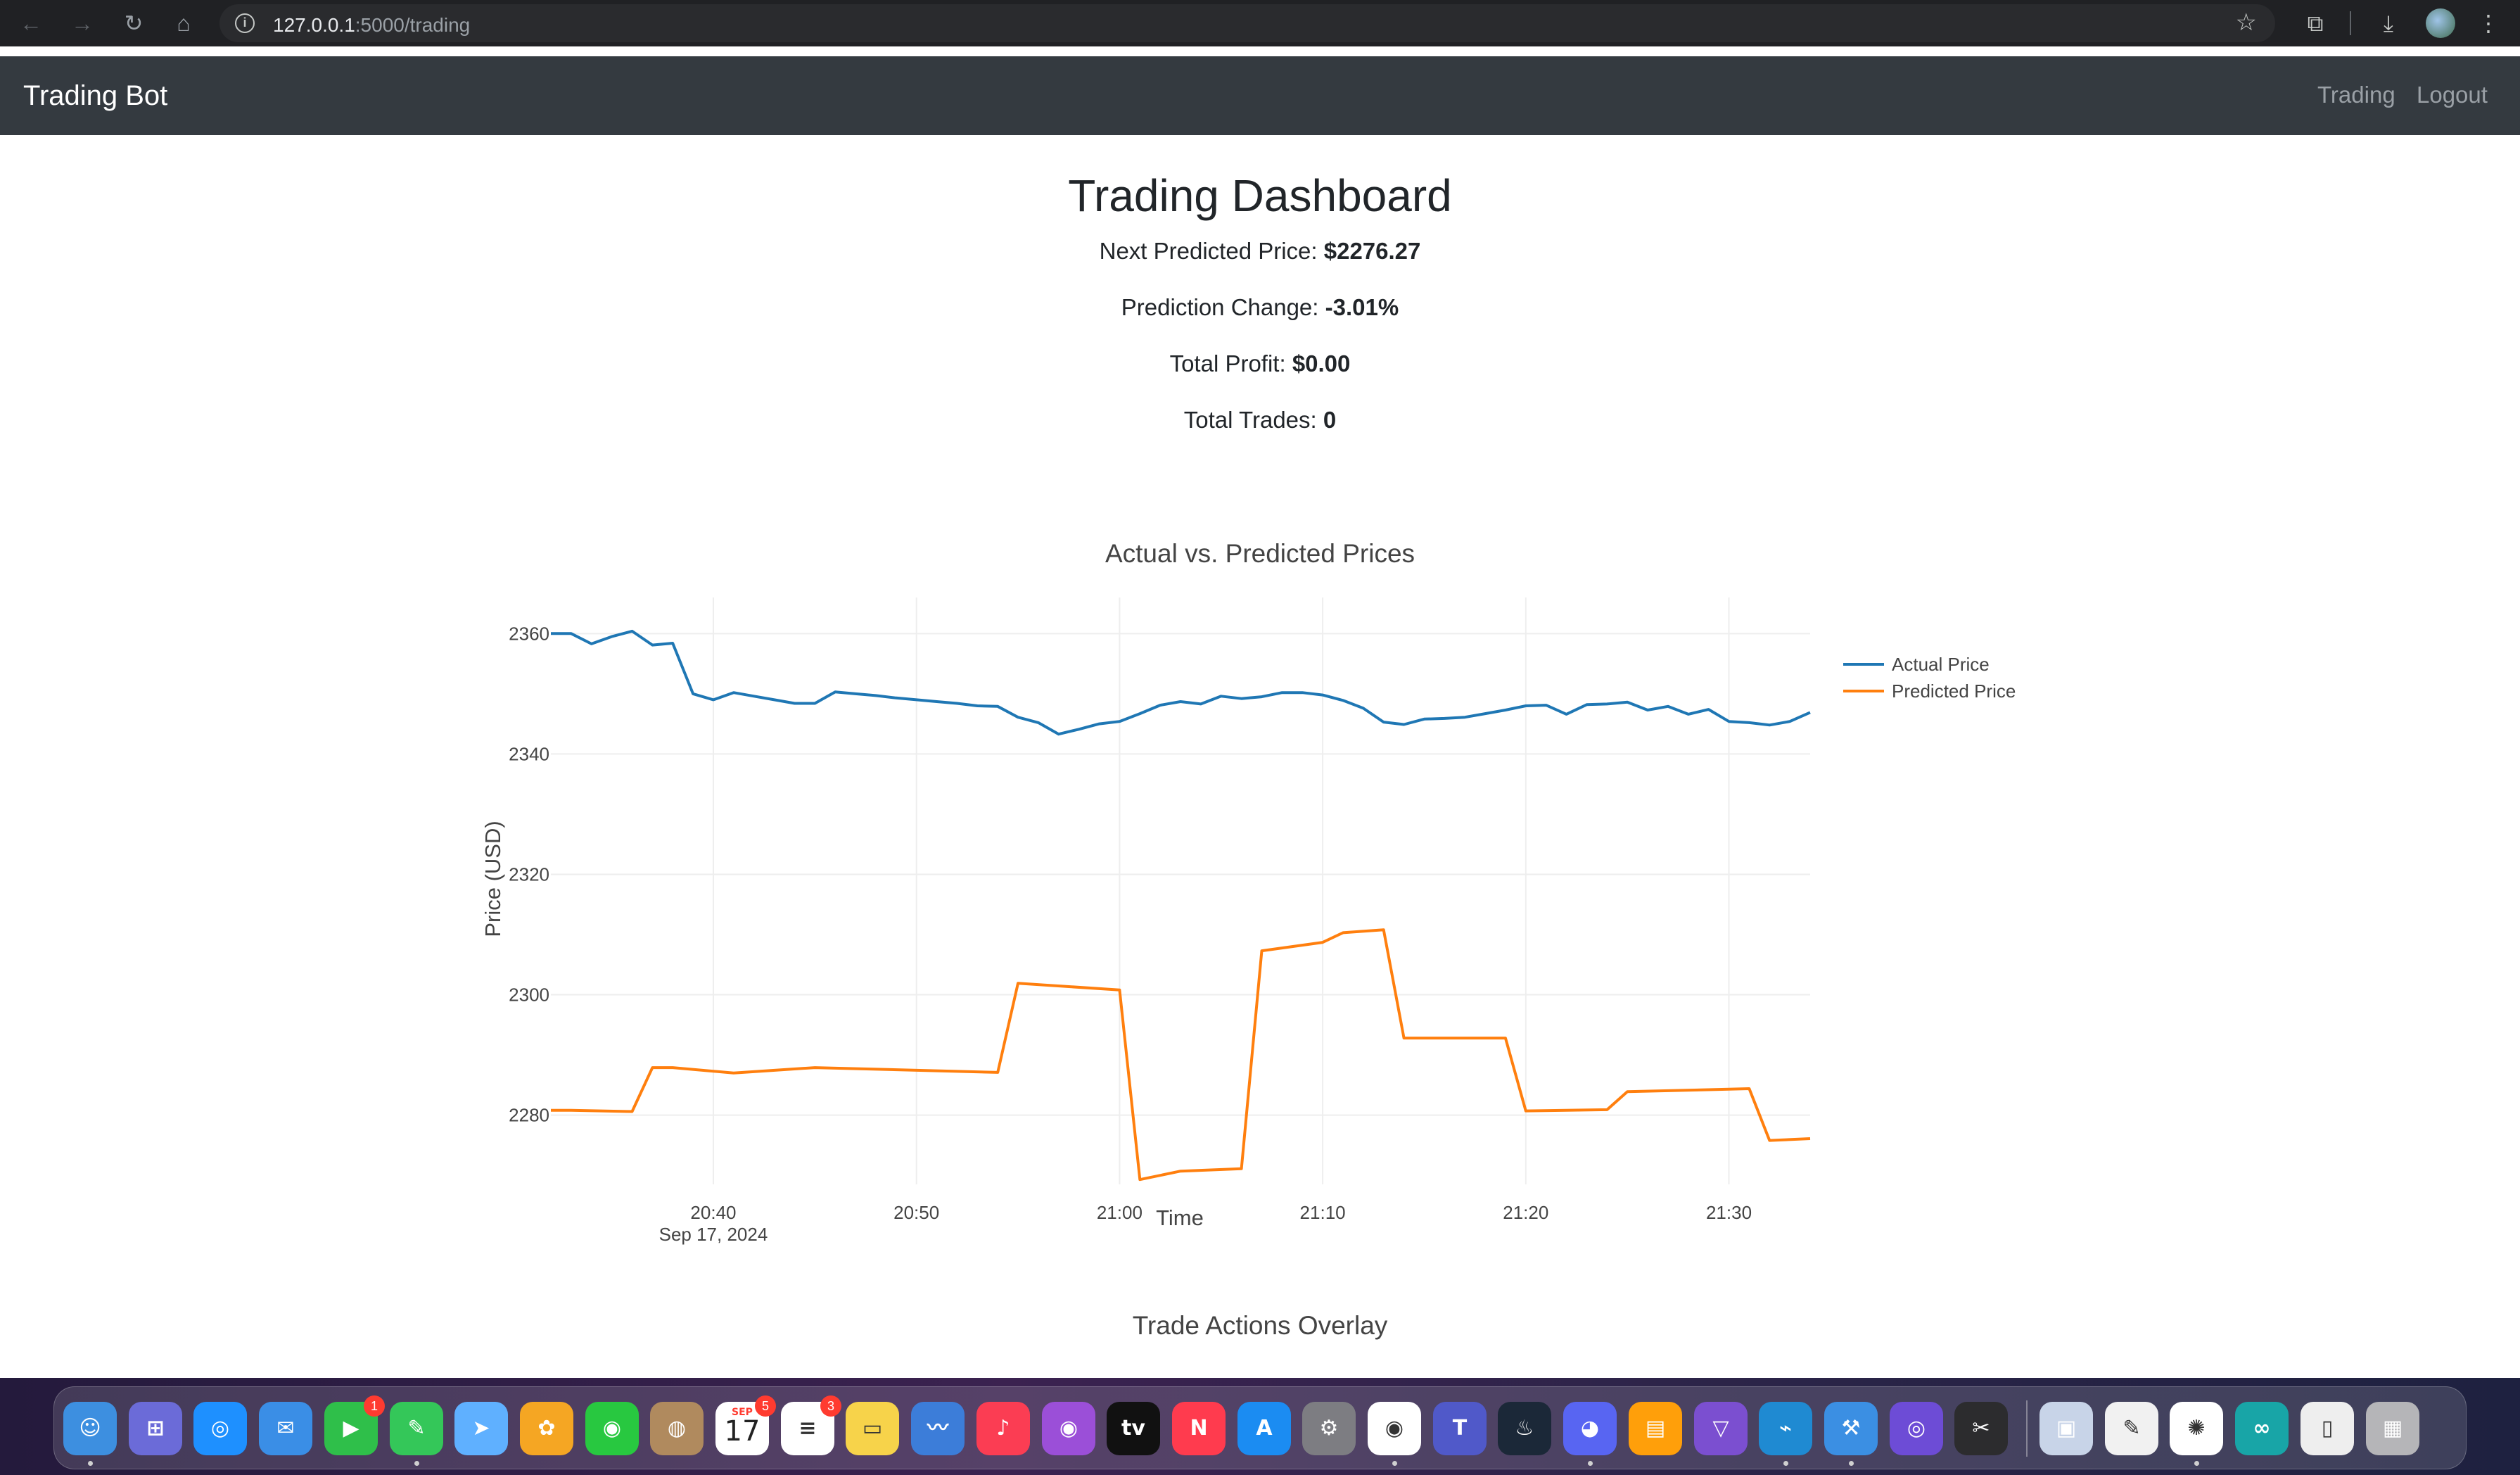  Describe the element at coordinates (1329, 1428) in the screenshot. I see `dock-app-system-settings-icon: ⚙` at that location.